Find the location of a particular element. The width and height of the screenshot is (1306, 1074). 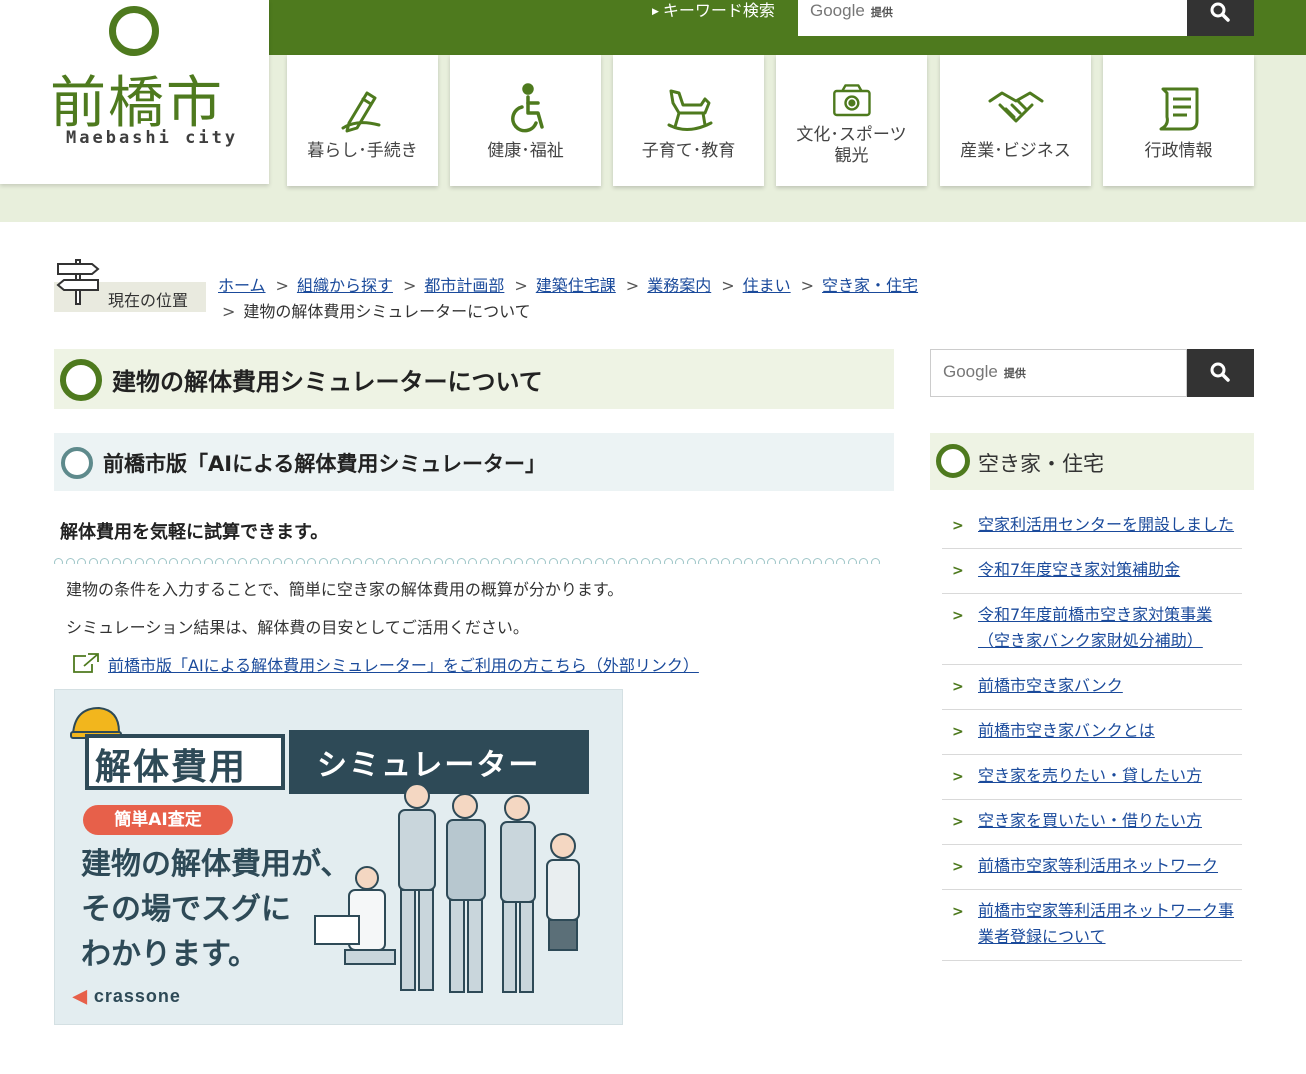

sidebar-link: 前橋市空き家バンクとは is located at coordinates (1066, 730).